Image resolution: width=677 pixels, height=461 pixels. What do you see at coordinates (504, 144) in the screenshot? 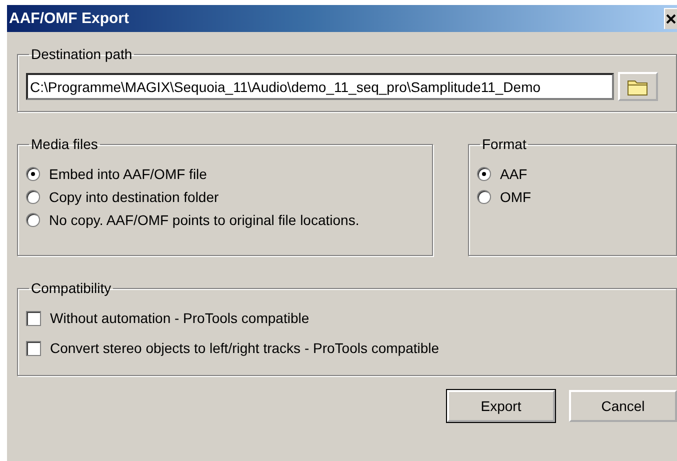
I see `group-label: Format` at bounding box center [504, 144].